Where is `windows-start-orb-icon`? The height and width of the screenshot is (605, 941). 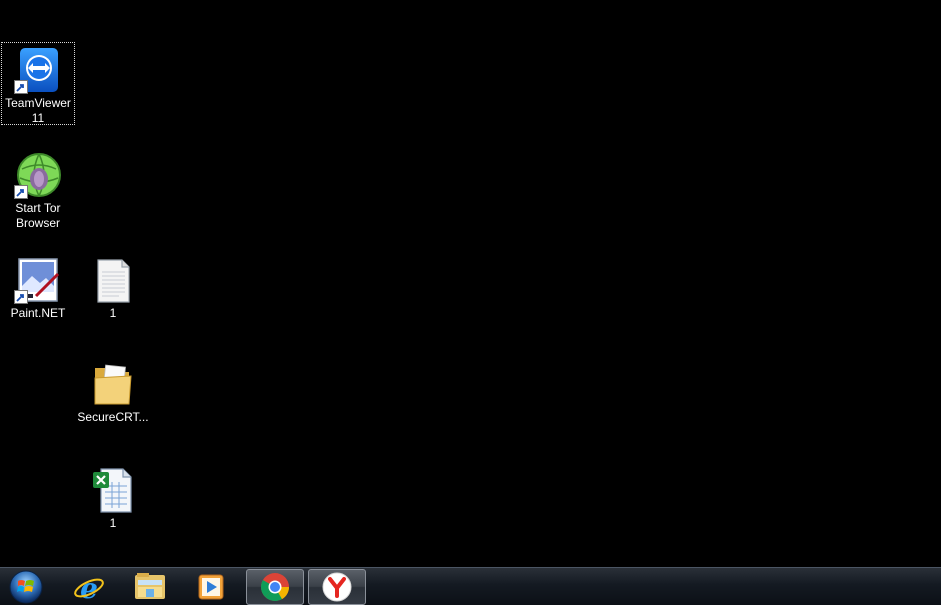 windows-start-orb-icon is located at coordinates (26, 587).